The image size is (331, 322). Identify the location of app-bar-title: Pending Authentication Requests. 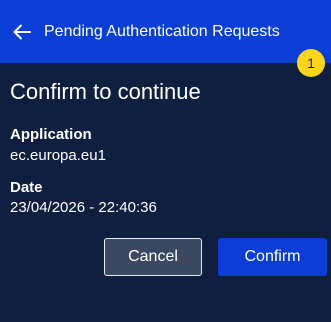
(162, 31).